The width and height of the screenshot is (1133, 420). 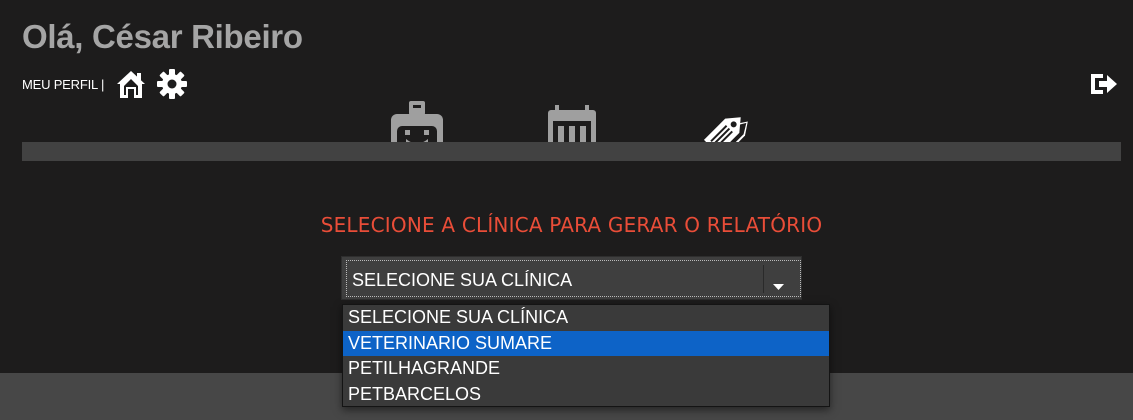 What do you see at coordinates (586, 318) in the screenshot?
I see `dropdown-option: SELECIONE SUA CLÍNICA` at bounding box center [586, 318].